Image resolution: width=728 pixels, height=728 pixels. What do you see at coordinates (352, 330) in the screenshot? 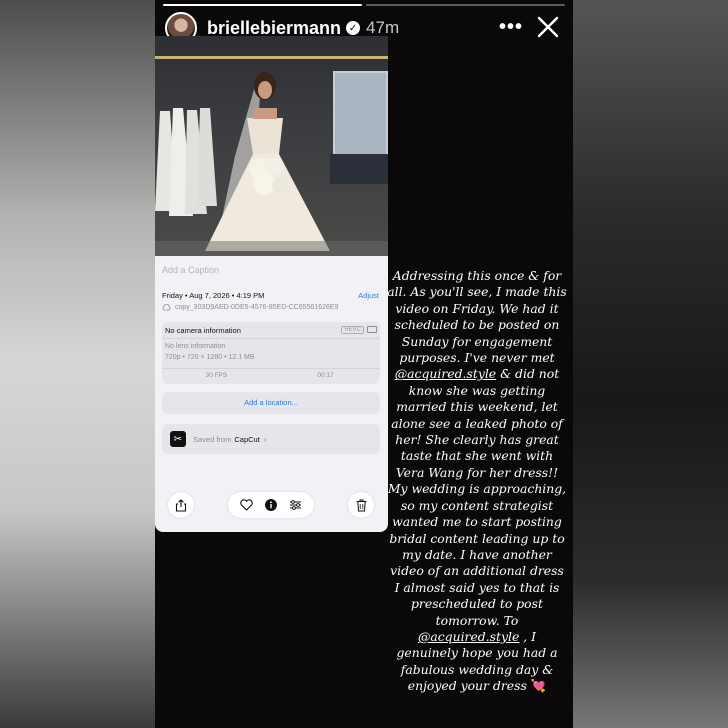
I see `format-badge: HEVC` at bounding box center [352, 330].